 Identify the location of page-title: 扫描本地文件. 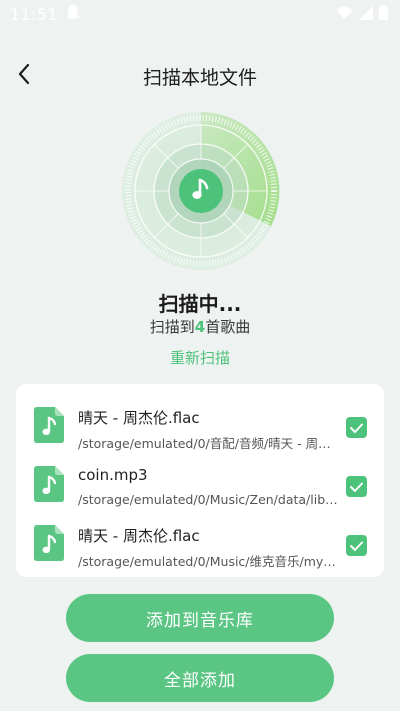
(199, 77).